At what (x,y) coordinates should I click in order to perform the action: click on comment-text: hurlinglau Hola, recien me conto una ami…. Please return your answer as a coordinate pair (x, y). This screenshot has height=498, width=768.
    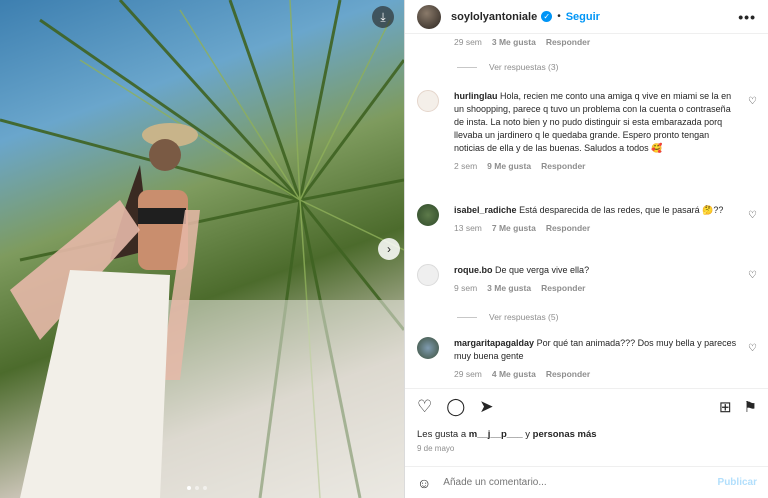
    Looking at the image, I should click on (596, 122).